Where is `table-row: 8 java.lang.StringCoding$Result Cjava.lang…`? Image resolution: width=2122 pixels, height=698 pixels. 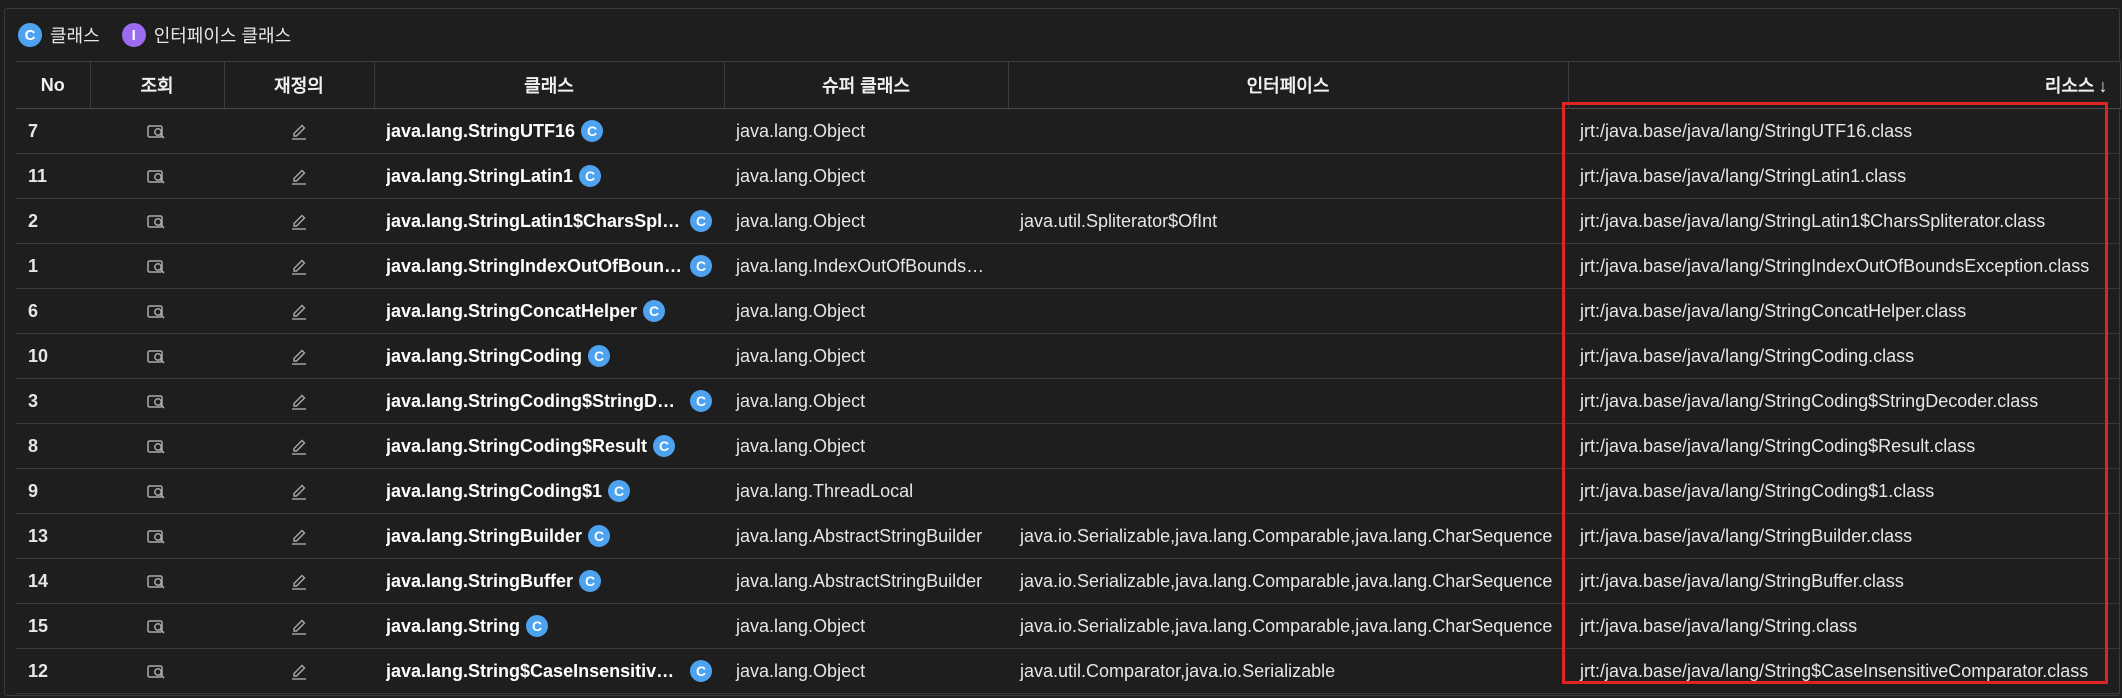
table-row: 8 java.lang.StringCoding$Result Cjava.lang… is located at coordinates (1068, 446).